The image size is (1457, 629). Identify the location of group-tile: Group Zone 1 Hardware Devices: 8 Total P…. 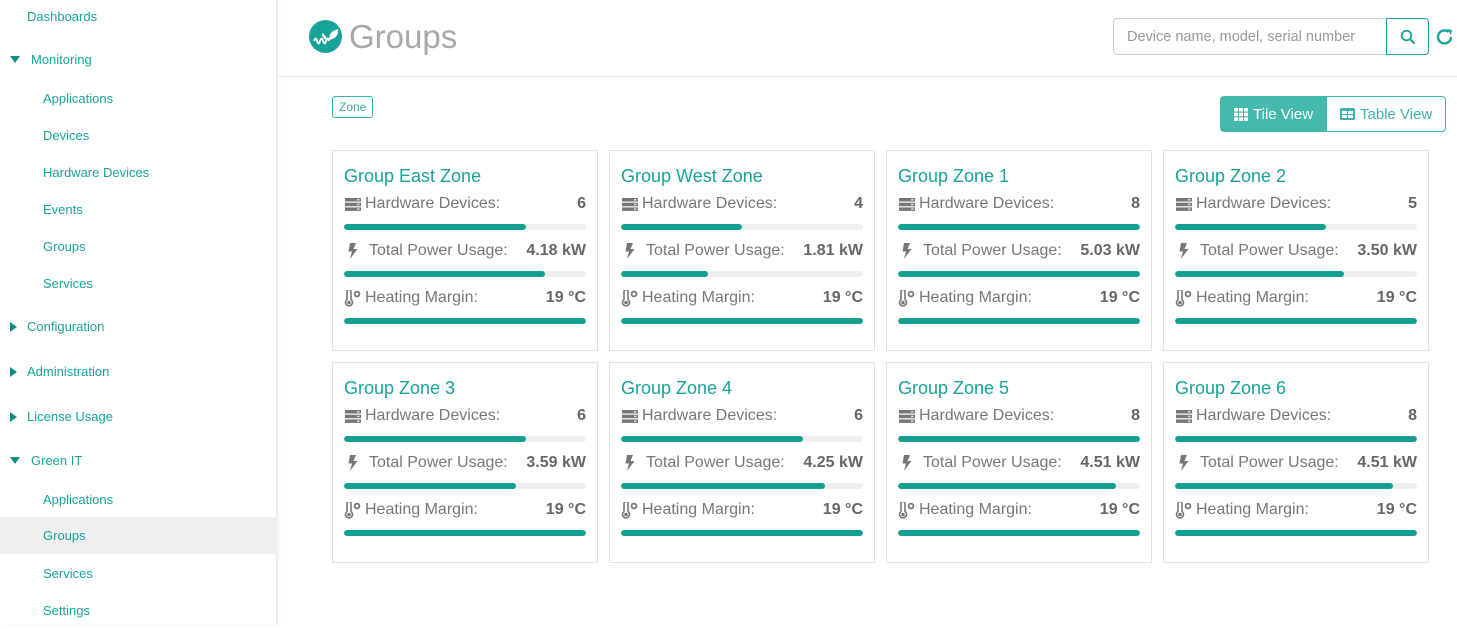
(1019, 250).